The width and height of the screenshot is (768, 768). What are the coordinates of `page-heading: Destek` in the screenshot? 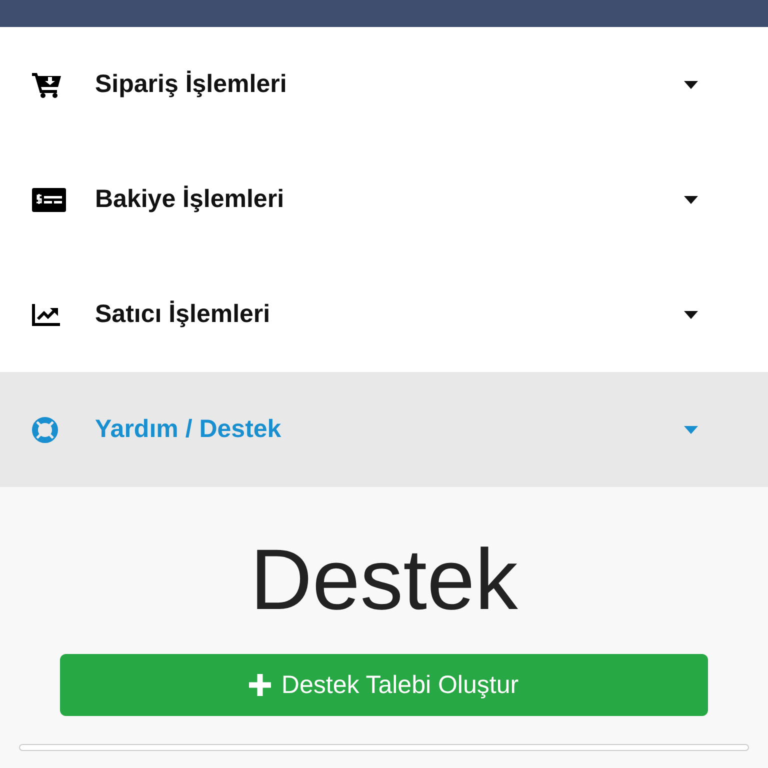 It's located at (384, 580).